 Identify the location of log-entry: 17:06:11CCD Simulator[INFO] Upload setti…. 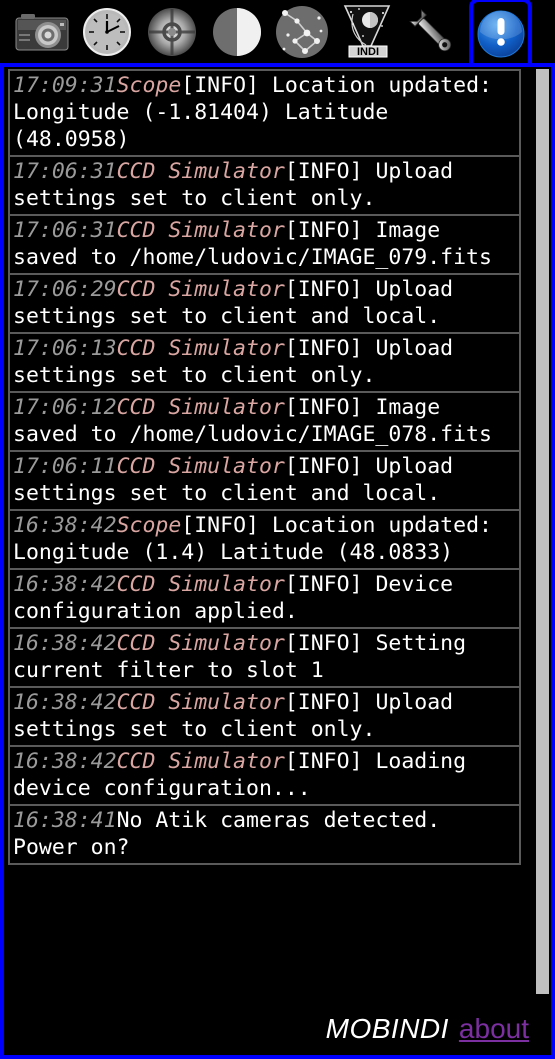
(264, 479).